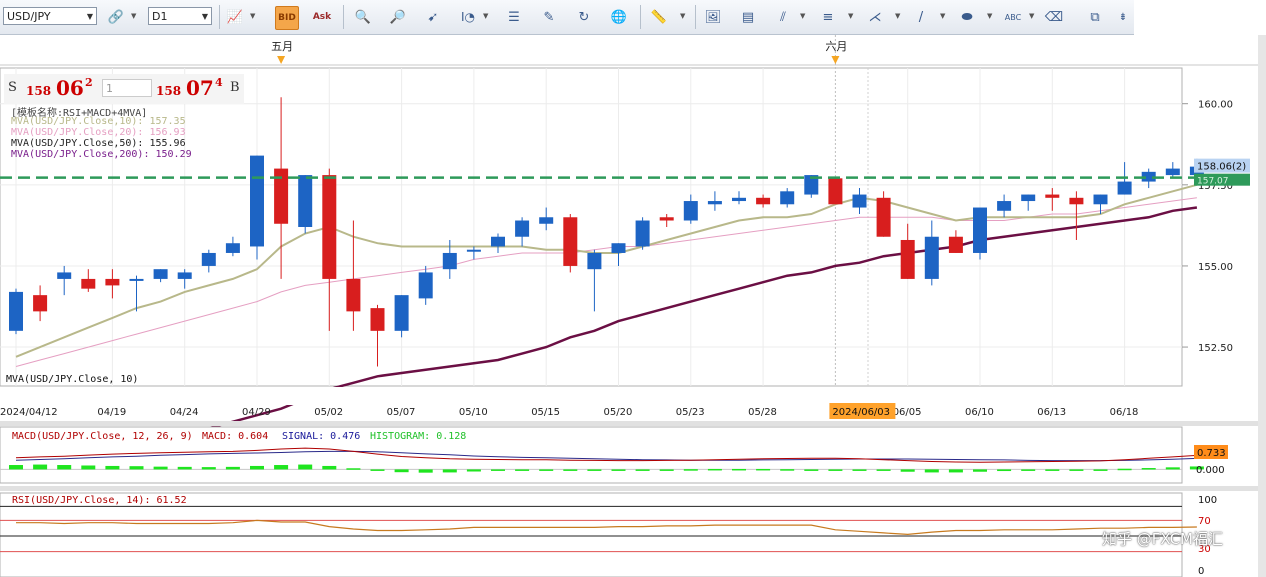 This screenshot has width=1266, height=577. I want to click on lines-icon: ⫽, so click(783, 17).